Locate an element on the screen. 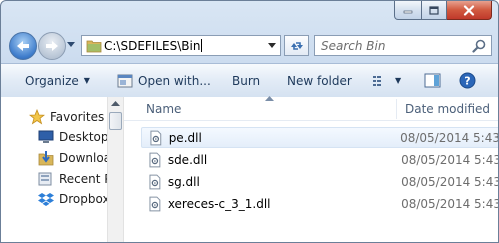  navigation-scrollbar is located at coordinates (115, 169).